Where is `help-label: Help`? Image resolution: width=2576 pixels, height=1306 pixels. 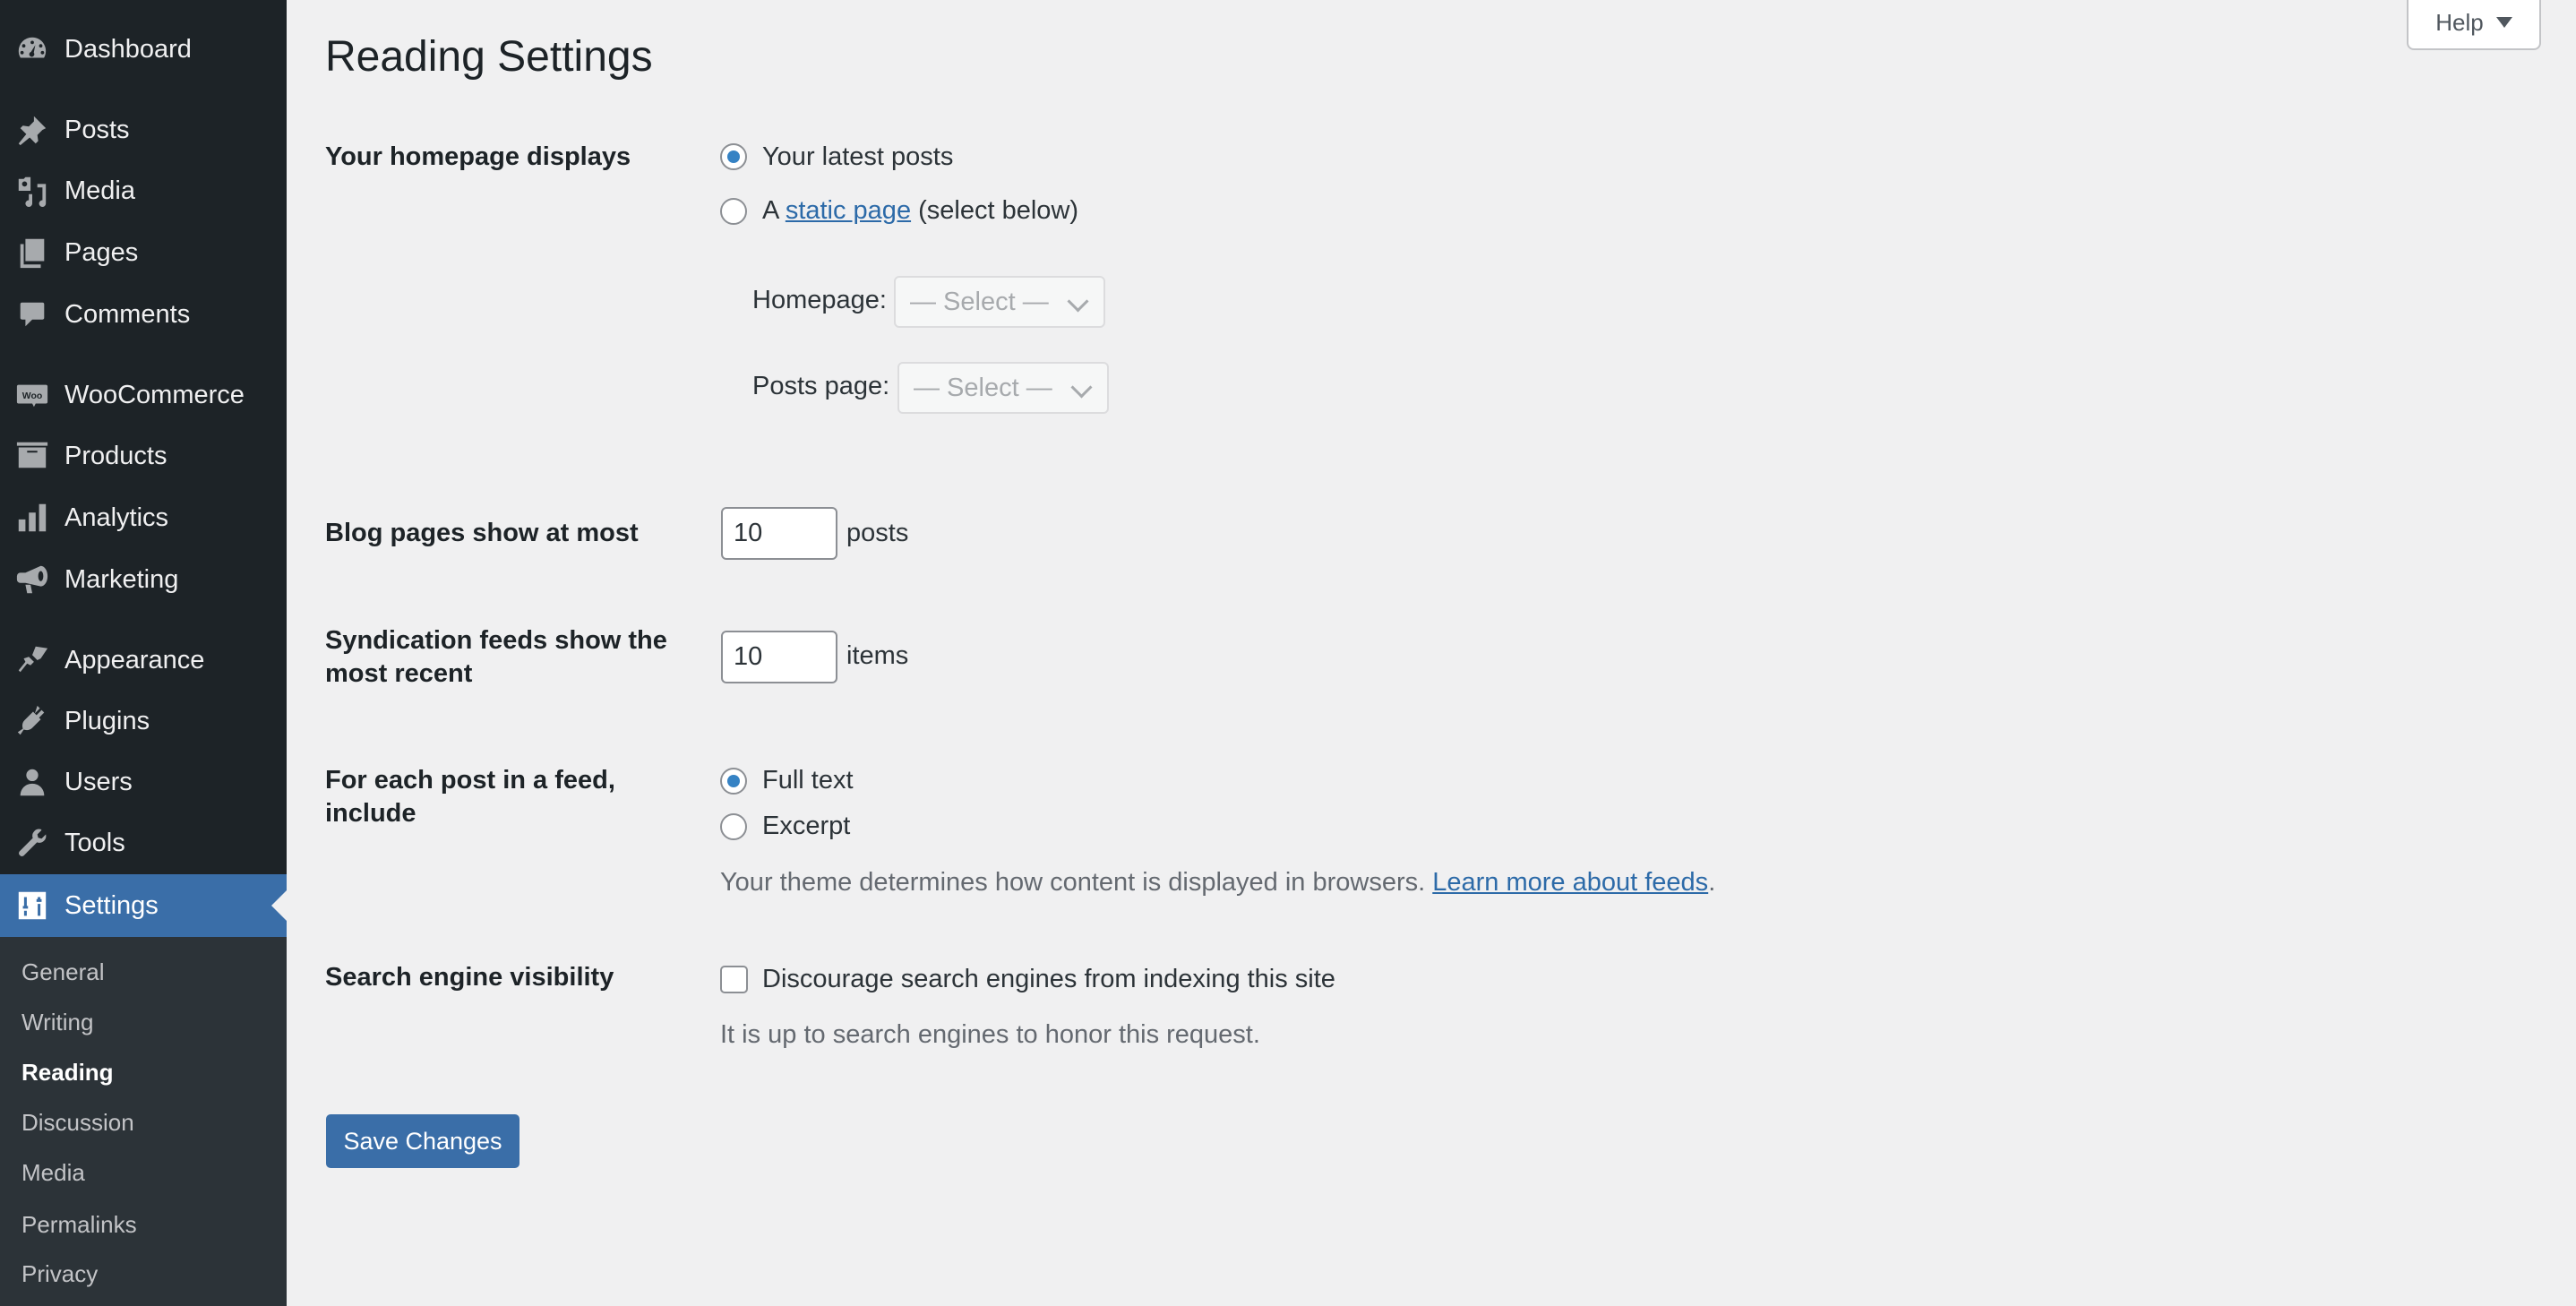 help-label: Help is located at coordinates (2459, 22).